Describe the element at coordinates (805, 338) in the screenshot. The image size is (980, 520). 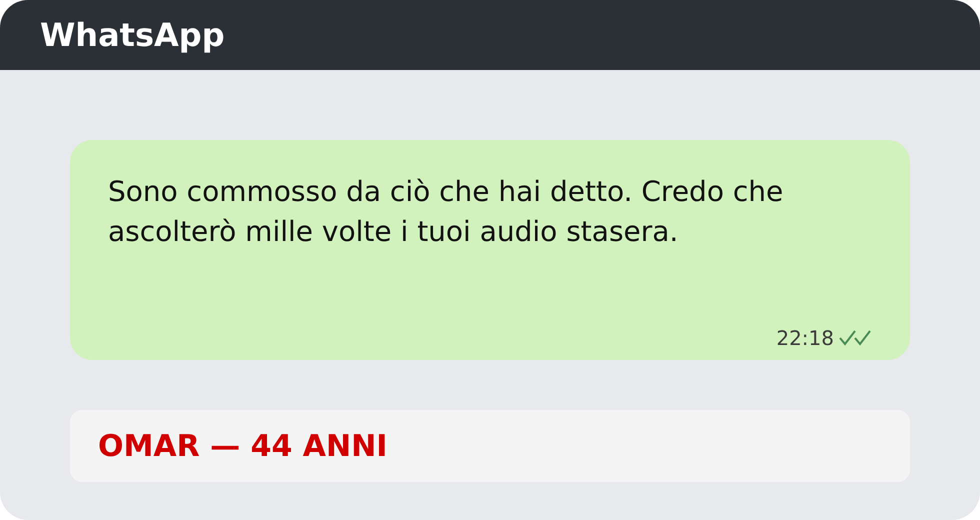
I see `message-time: 22:18` at that location.